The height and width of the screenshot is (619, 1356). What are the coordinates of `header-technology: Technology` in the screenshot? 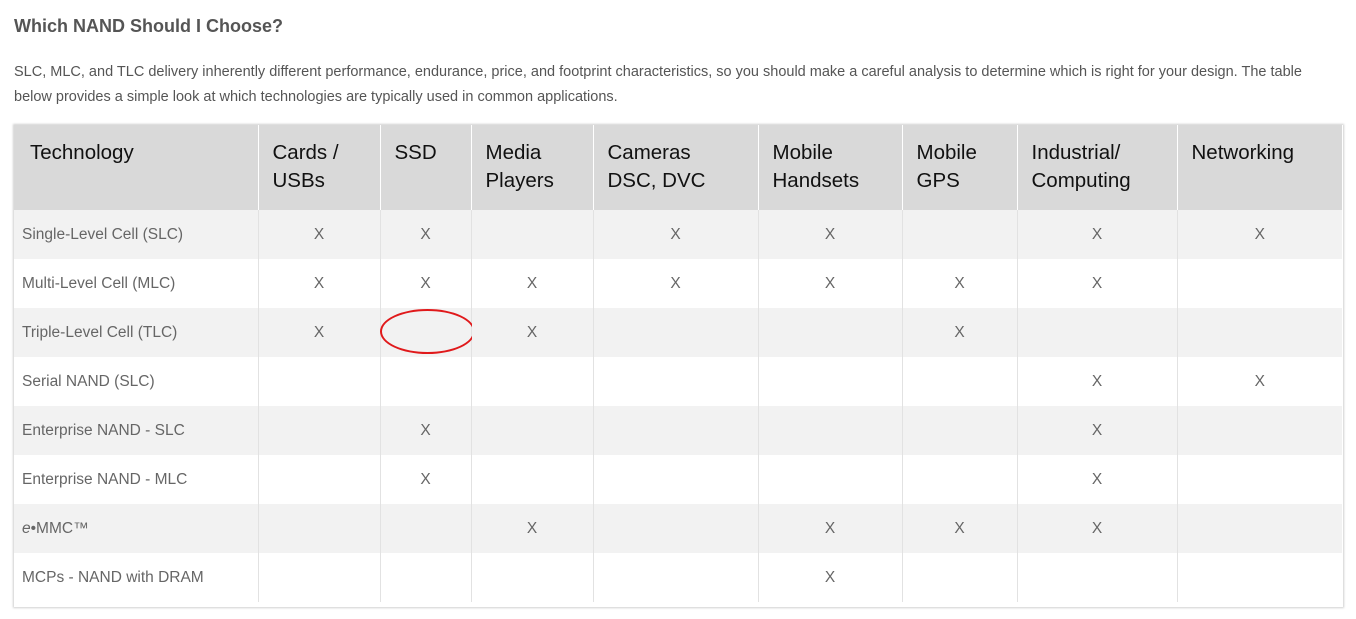 It's located at (136, 167).